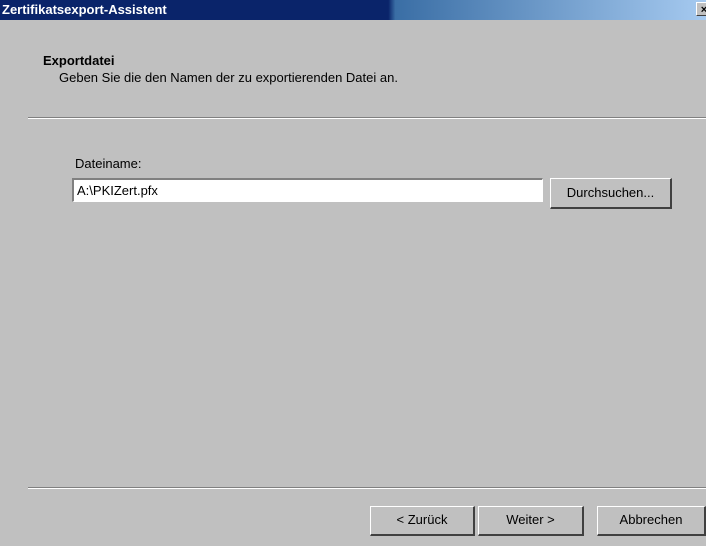 The image size is (706, 546). I want to click on close-icon: ×, so click(701, 9).